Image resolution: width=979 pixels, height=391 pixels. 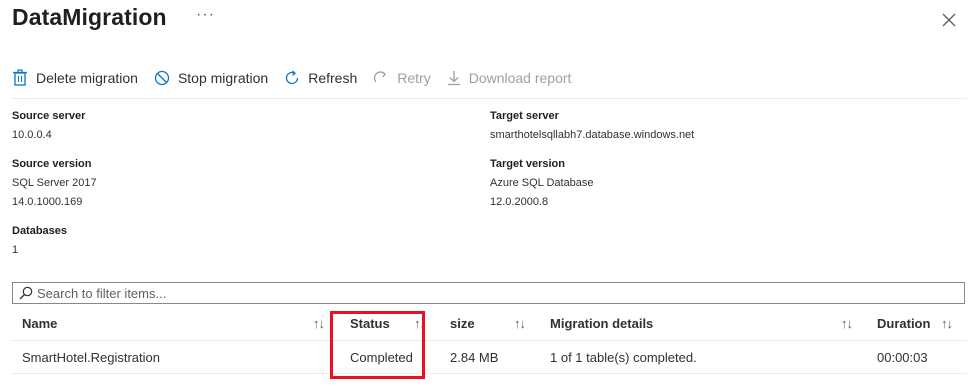 I want to click on sort-size-icon: ↑↓, so click(x=520, y=323).